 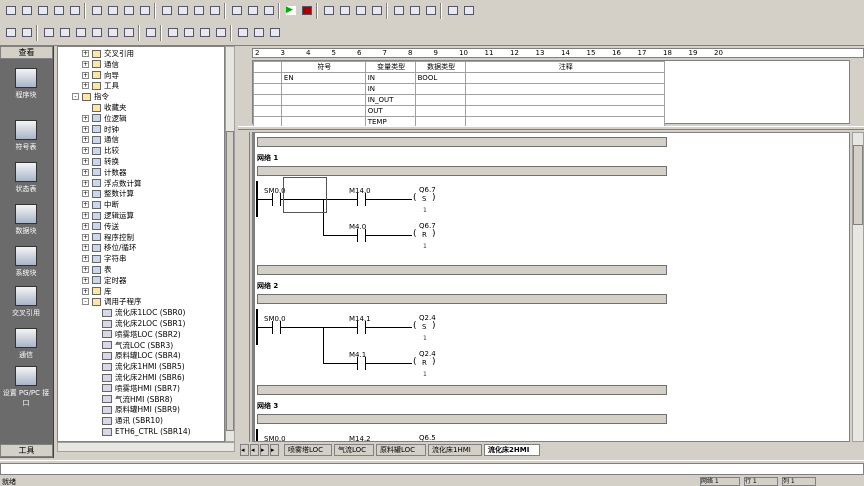 I want to click on tree-item: + 程序控制, so click(x=108, y=237).